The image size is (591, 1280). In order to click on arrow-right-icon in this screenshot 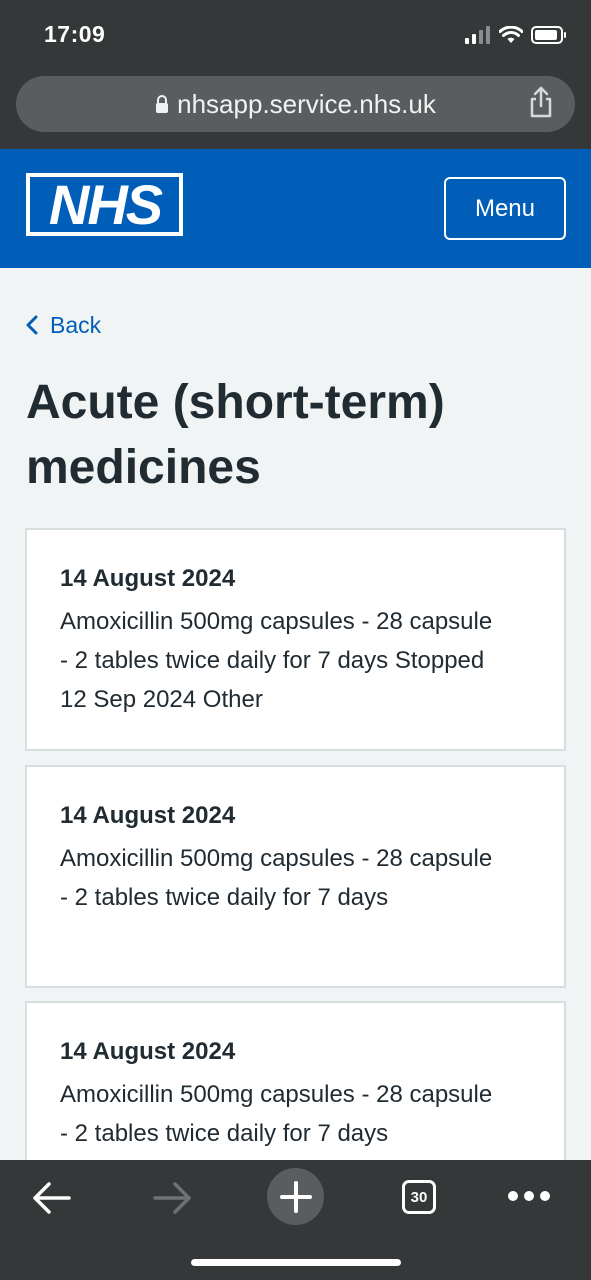, I will do `click(172, 1198)`.